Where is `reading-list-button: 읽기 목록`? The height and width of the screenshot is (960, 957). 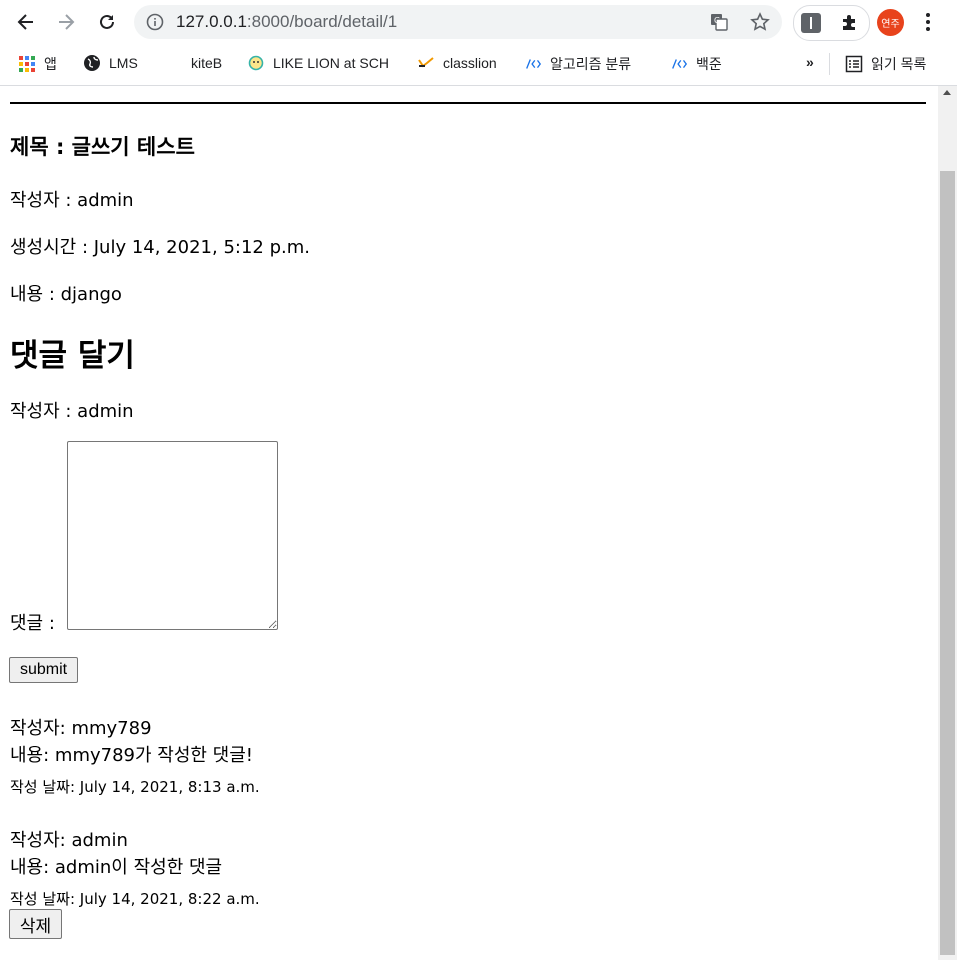
reading-list-button: 읽기 목록 is located at coordinates (885, 64).